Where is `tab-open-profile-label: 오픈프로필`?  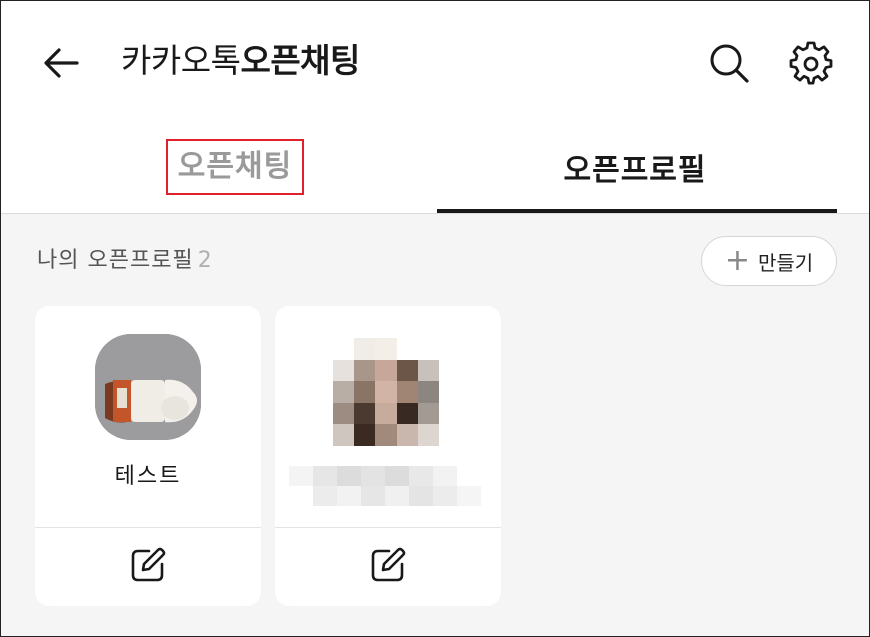 tab-open-profile-label: 오픈프로필 is located at coordinates (635, 170).